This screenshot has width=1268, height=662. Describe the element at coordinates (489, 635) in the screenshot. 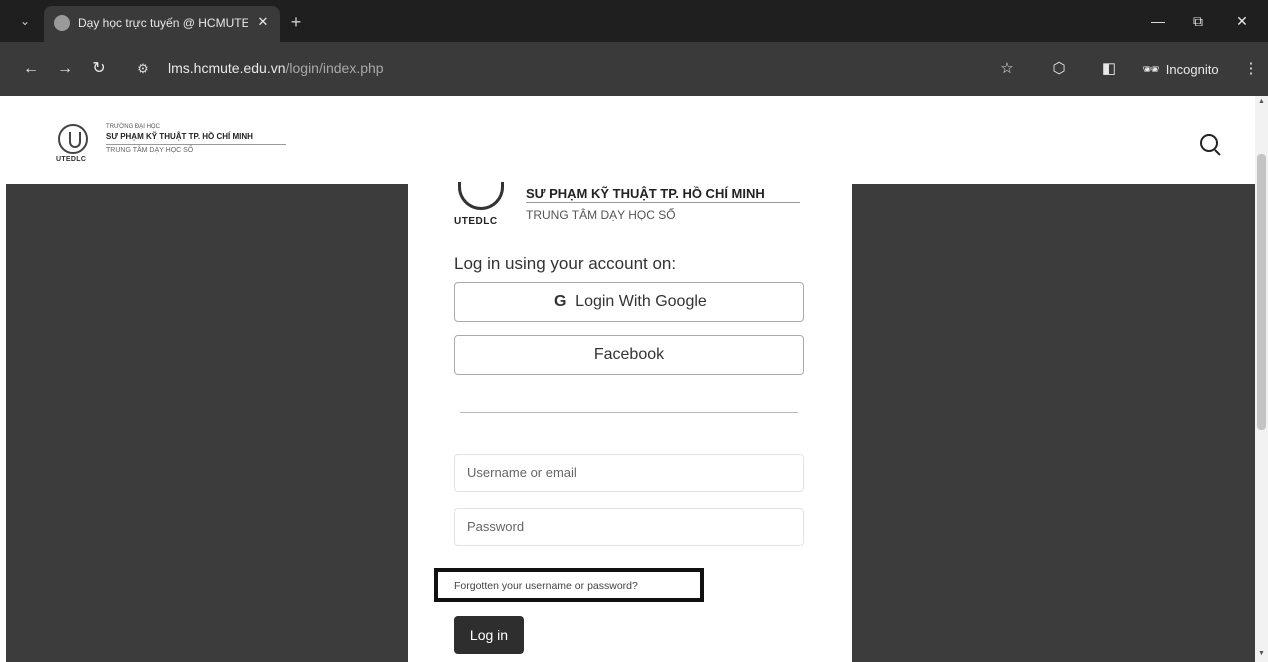

I see `log-in-button: Log in` at that location.